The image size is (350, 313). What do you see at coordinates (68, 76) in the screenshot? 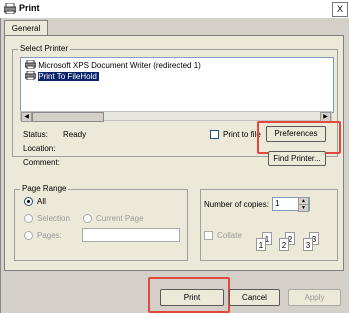
I see `printer-name: Print To FileHold` at bounding box center [68, 76].